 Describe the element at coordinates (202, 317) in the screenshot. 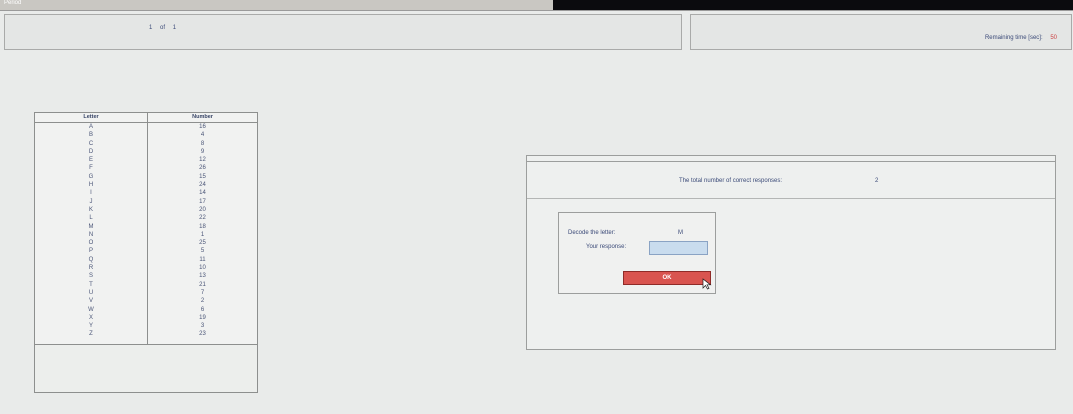

I see `number-cell: 19` at that location.